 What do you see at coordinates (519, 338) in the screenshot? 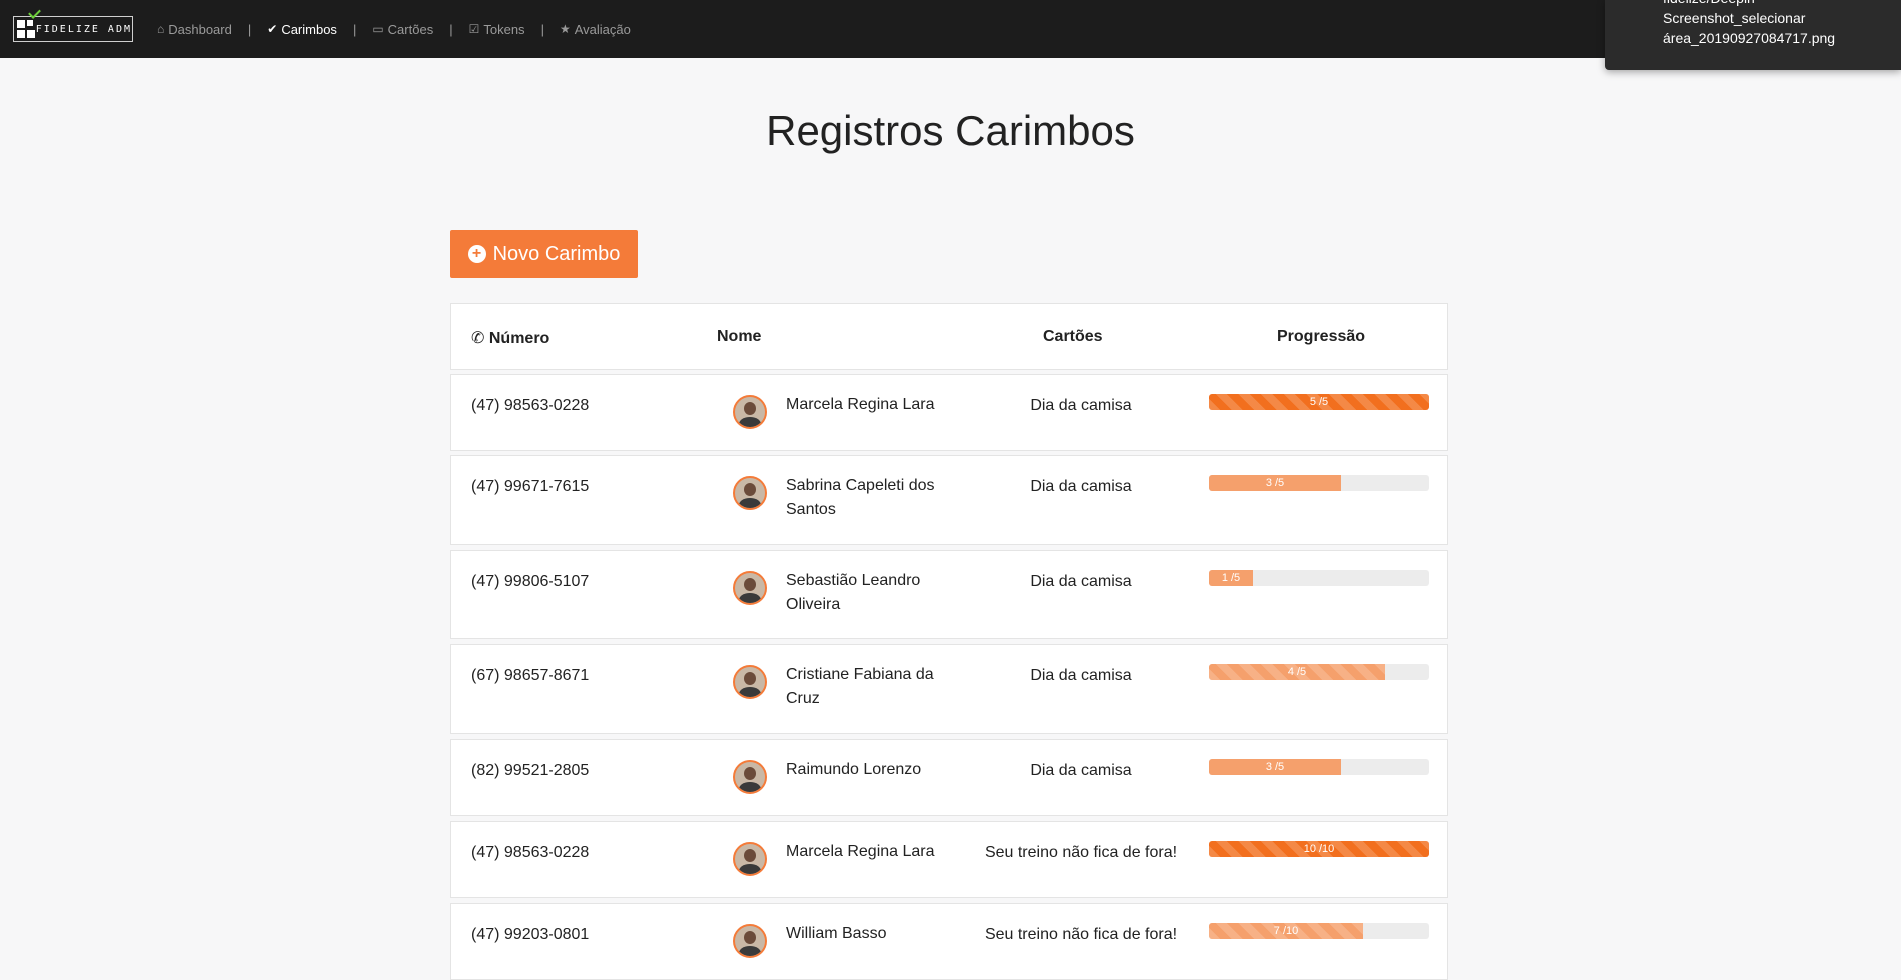
I see `header-numero-label: Número` at bounding box center [519, 338].